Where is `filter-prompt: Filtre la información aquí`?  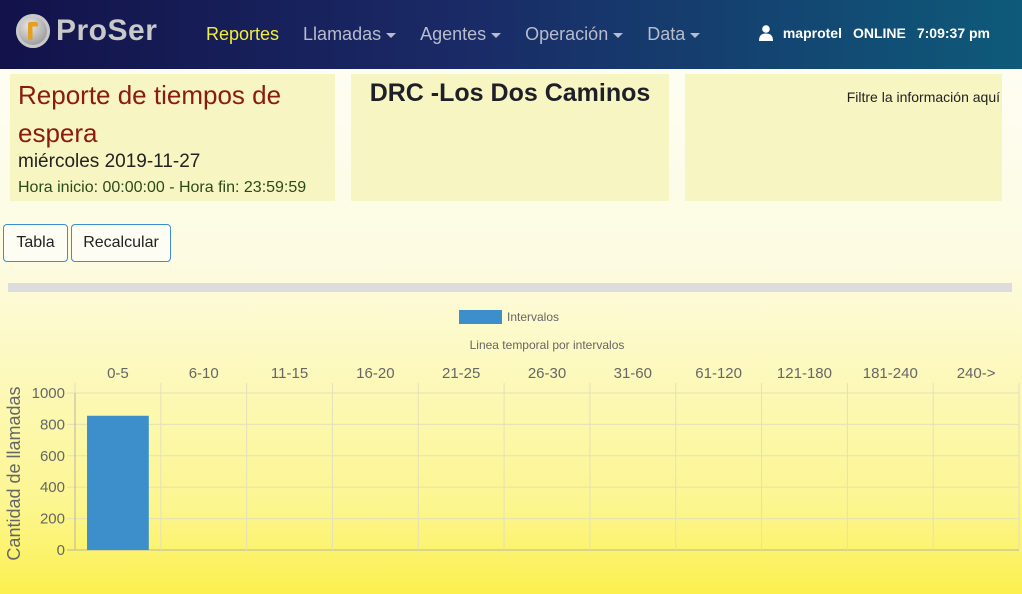
filter-prompt: Filtre la información aquí is located at coordinates (923, 97).